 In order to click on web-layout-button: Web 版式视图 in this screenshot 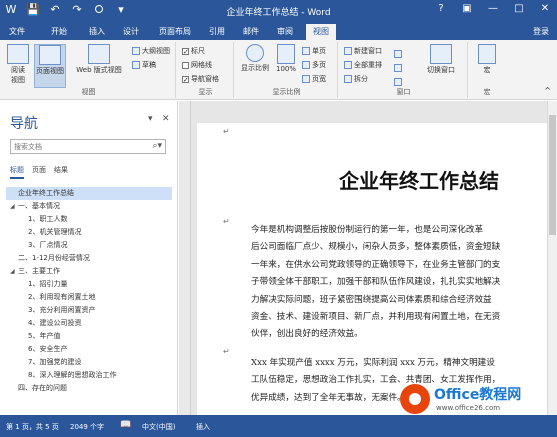, I will do `click(99, 59)`.